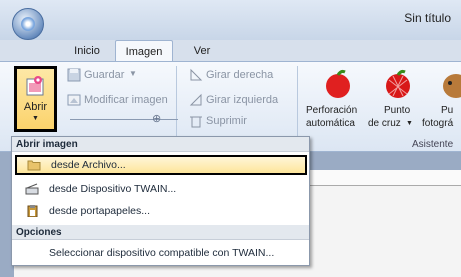  What do you see at coordinates (74, 100) in the screenshot?
I see `edit-image-icon` at bounding box center [74, 100].